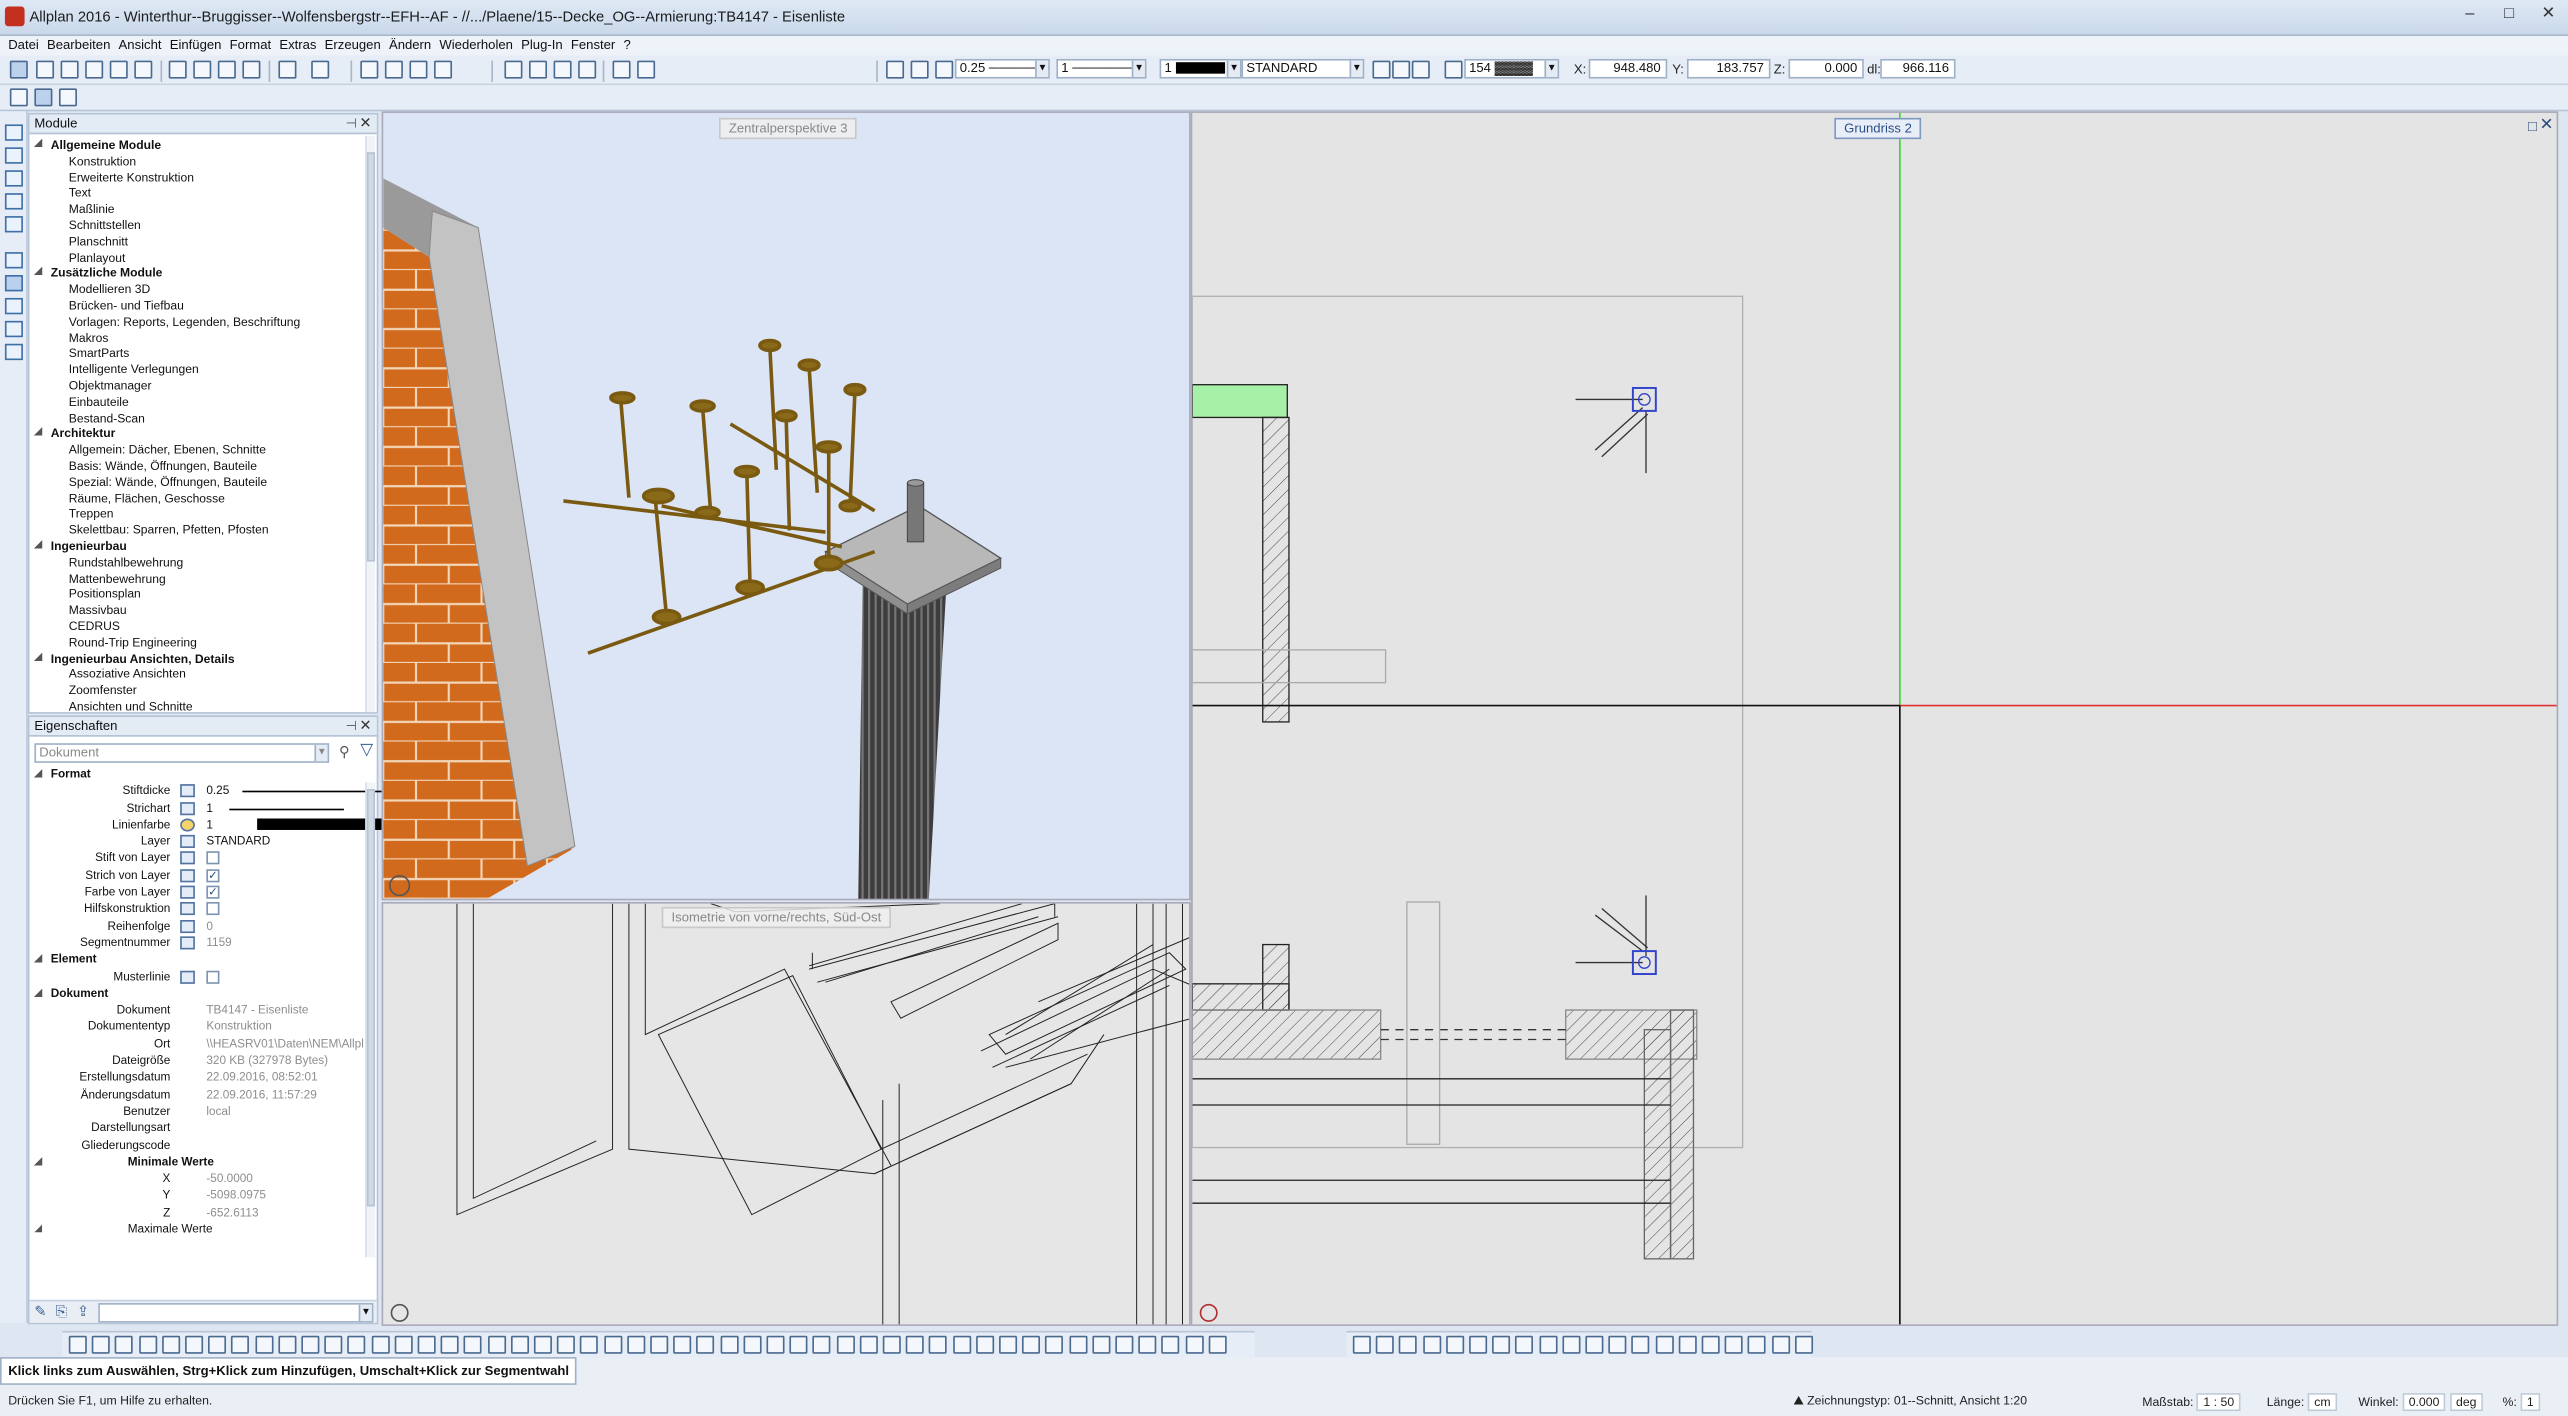 This screenshot has width=2568, height=1416. I want to click on plan-icon, so click(646, 69).